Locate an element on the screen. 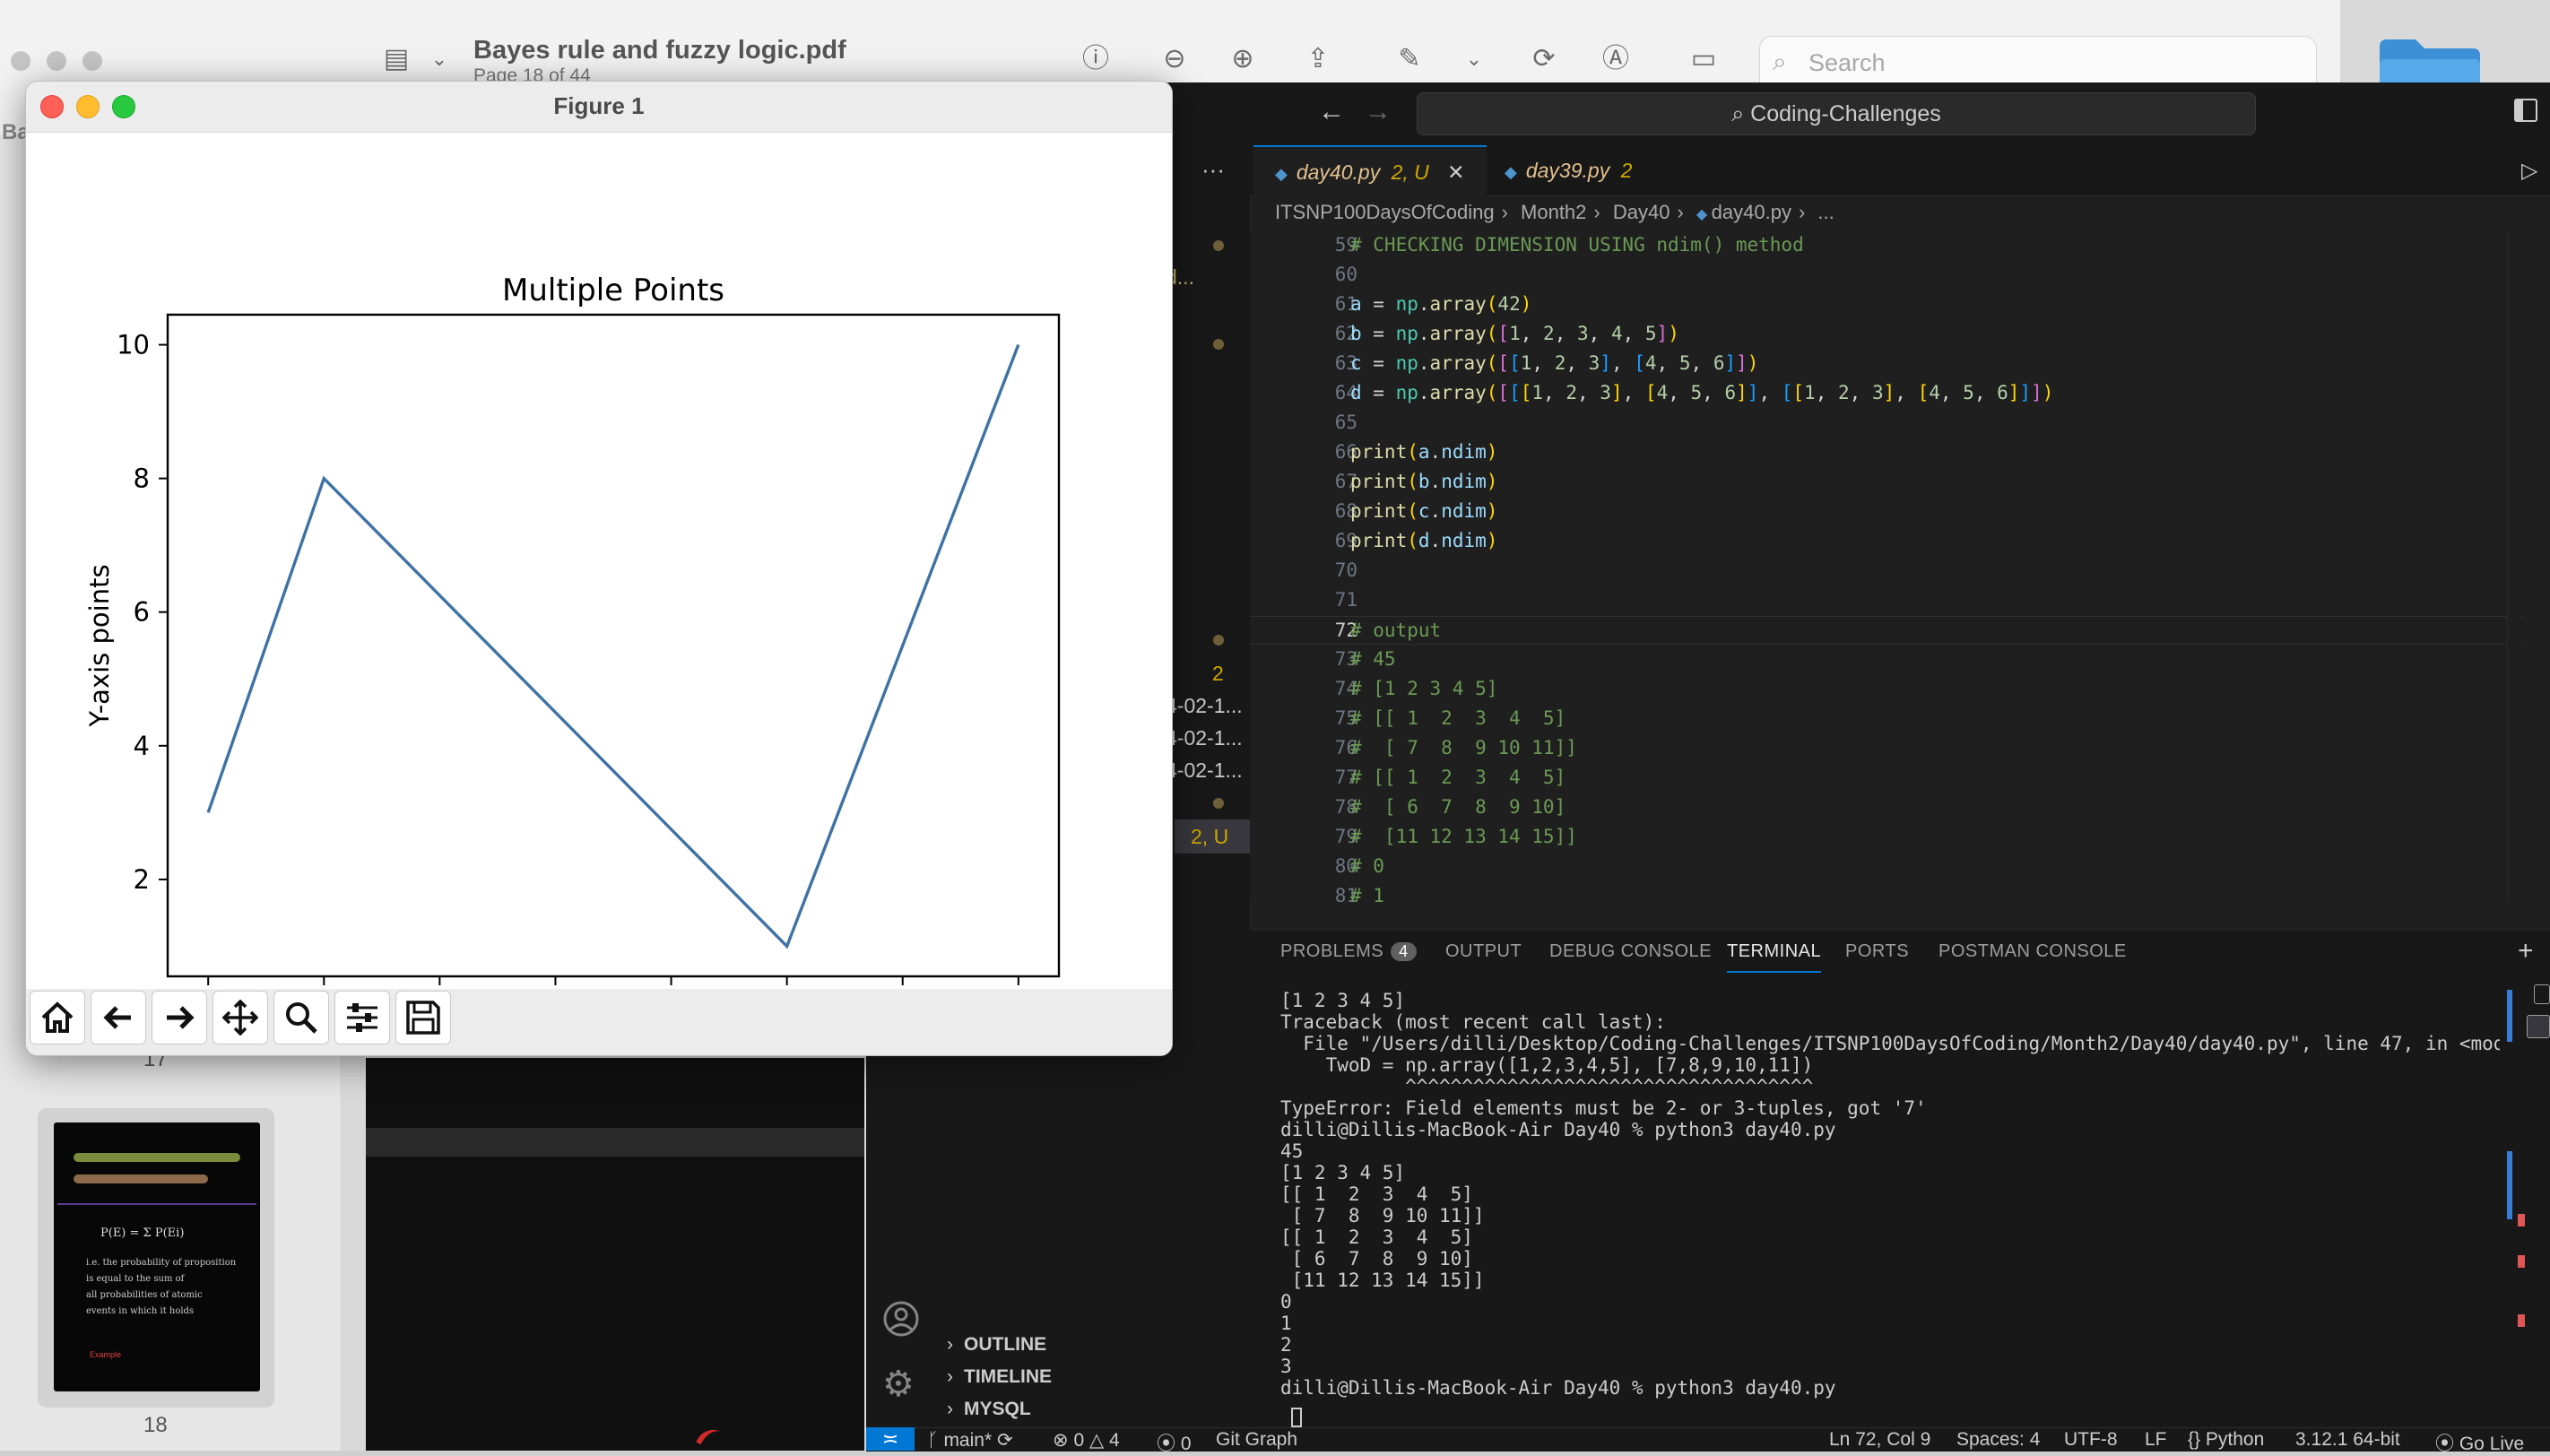 This screenshot has height=1456, width=2550. code-text: # 45 is located at coordinates (1373, 659).